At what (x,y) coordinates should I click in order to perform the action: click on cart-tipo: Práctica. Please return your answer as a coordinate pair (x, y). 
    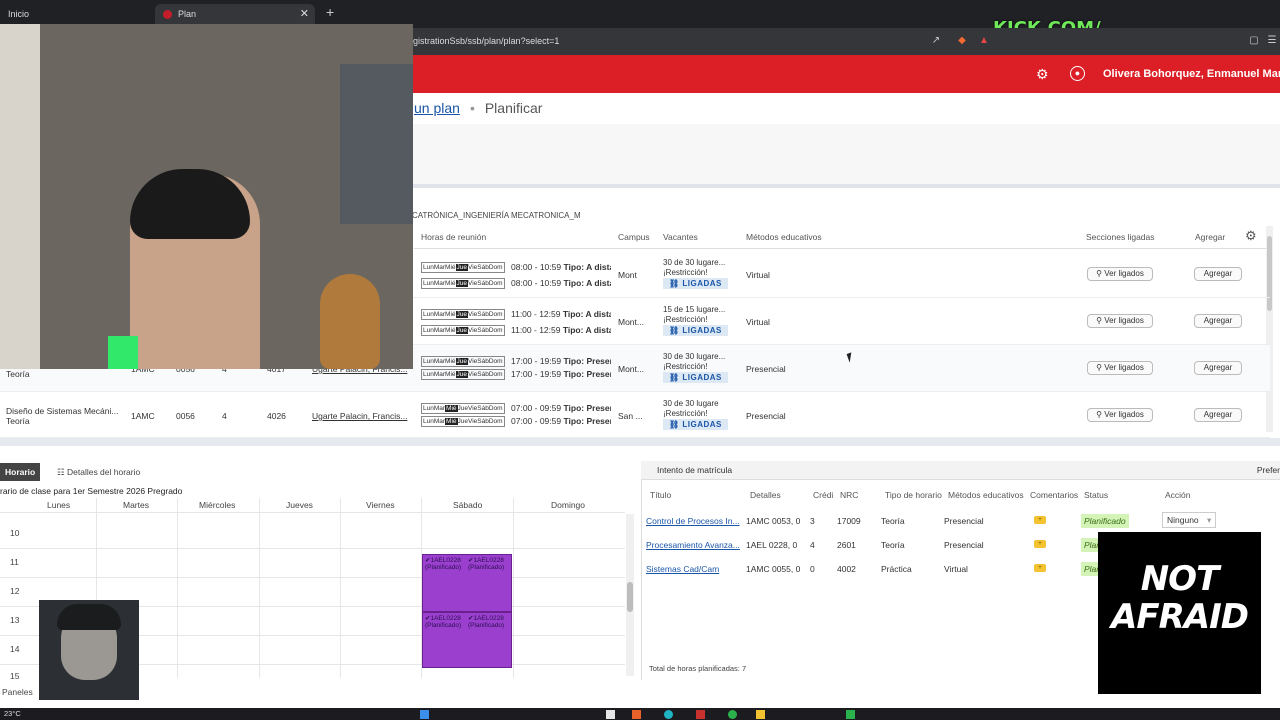
    Looking at the image, I should click on (896, 569).